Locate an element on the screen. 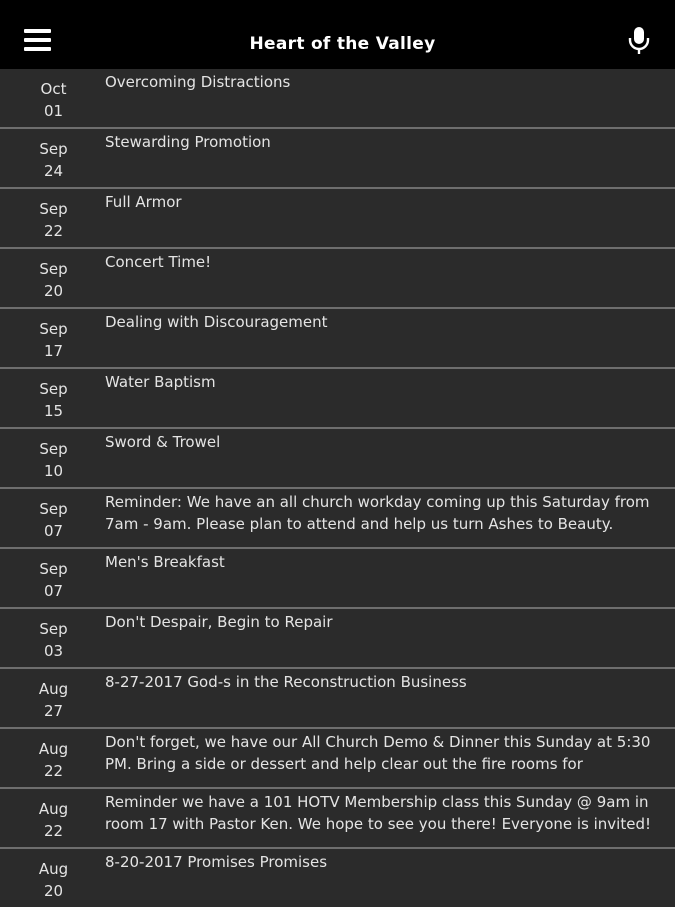 The image size is (675, 907). list-item-title: Sword & Trowel is located at coordinates (163, 442).